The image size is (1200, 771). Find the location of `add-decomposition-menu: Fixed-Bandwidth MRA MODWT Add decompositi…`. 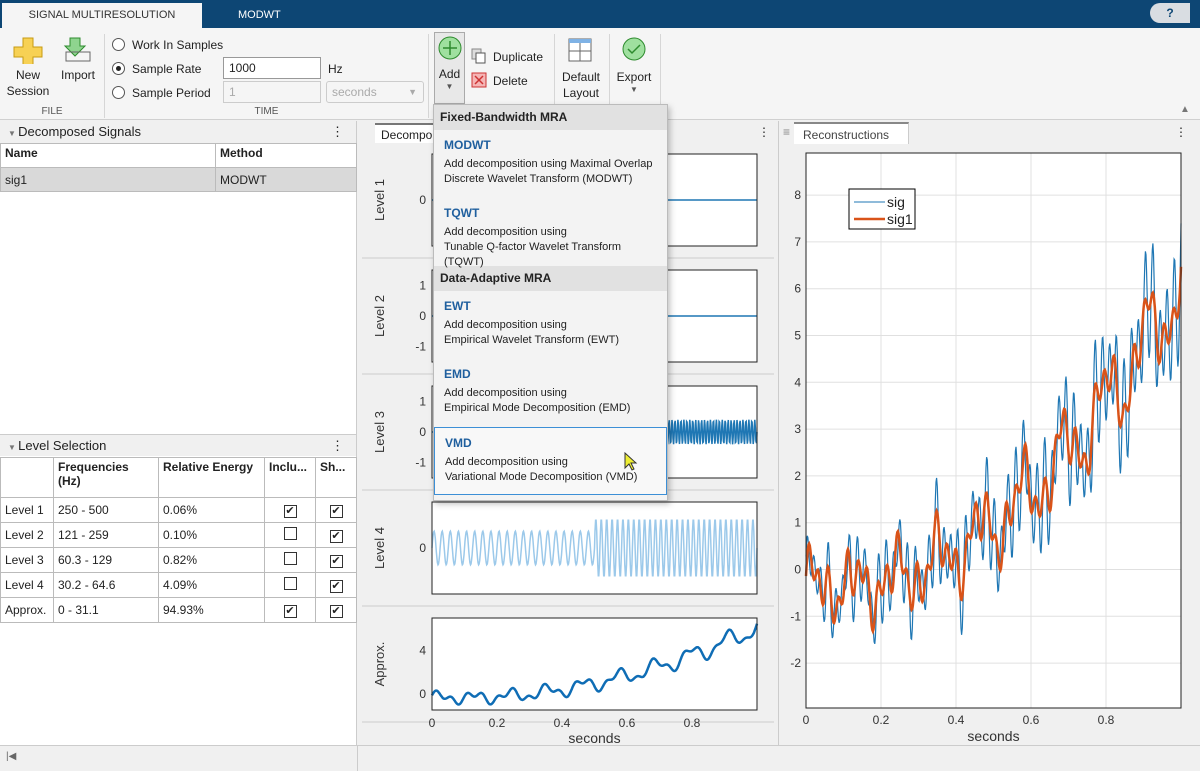

add-decomposition-menu: Fixed-Bandwidth MRA MODWT Add decompositi… is located at coordinates (550, 302).